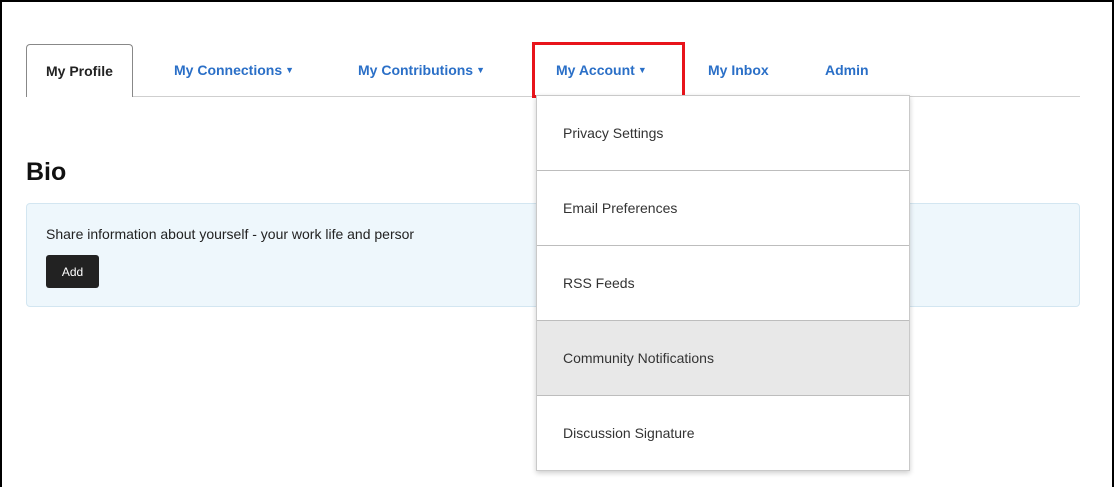 Image resolution: width=1116 pixels, height=487 pixels. I want to click on tab-my-connections: My Connections ▼, so click(234, 70).